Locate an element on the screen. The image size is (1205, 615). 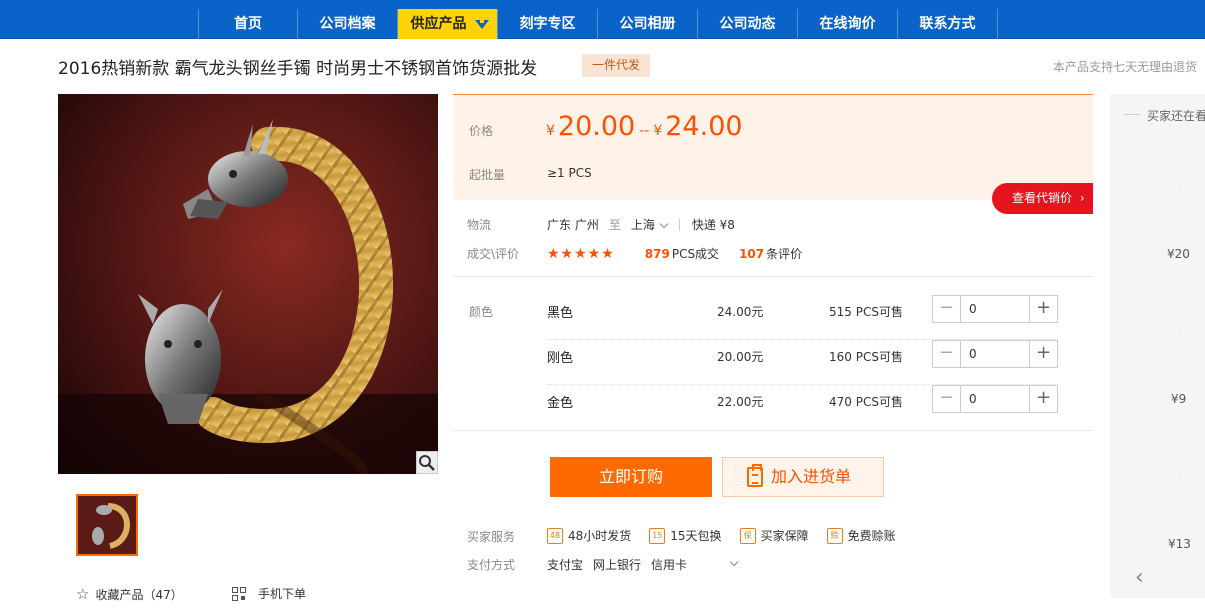
service-48h-shipping: 48 48小时发货 is located at coordinates (589, 535).